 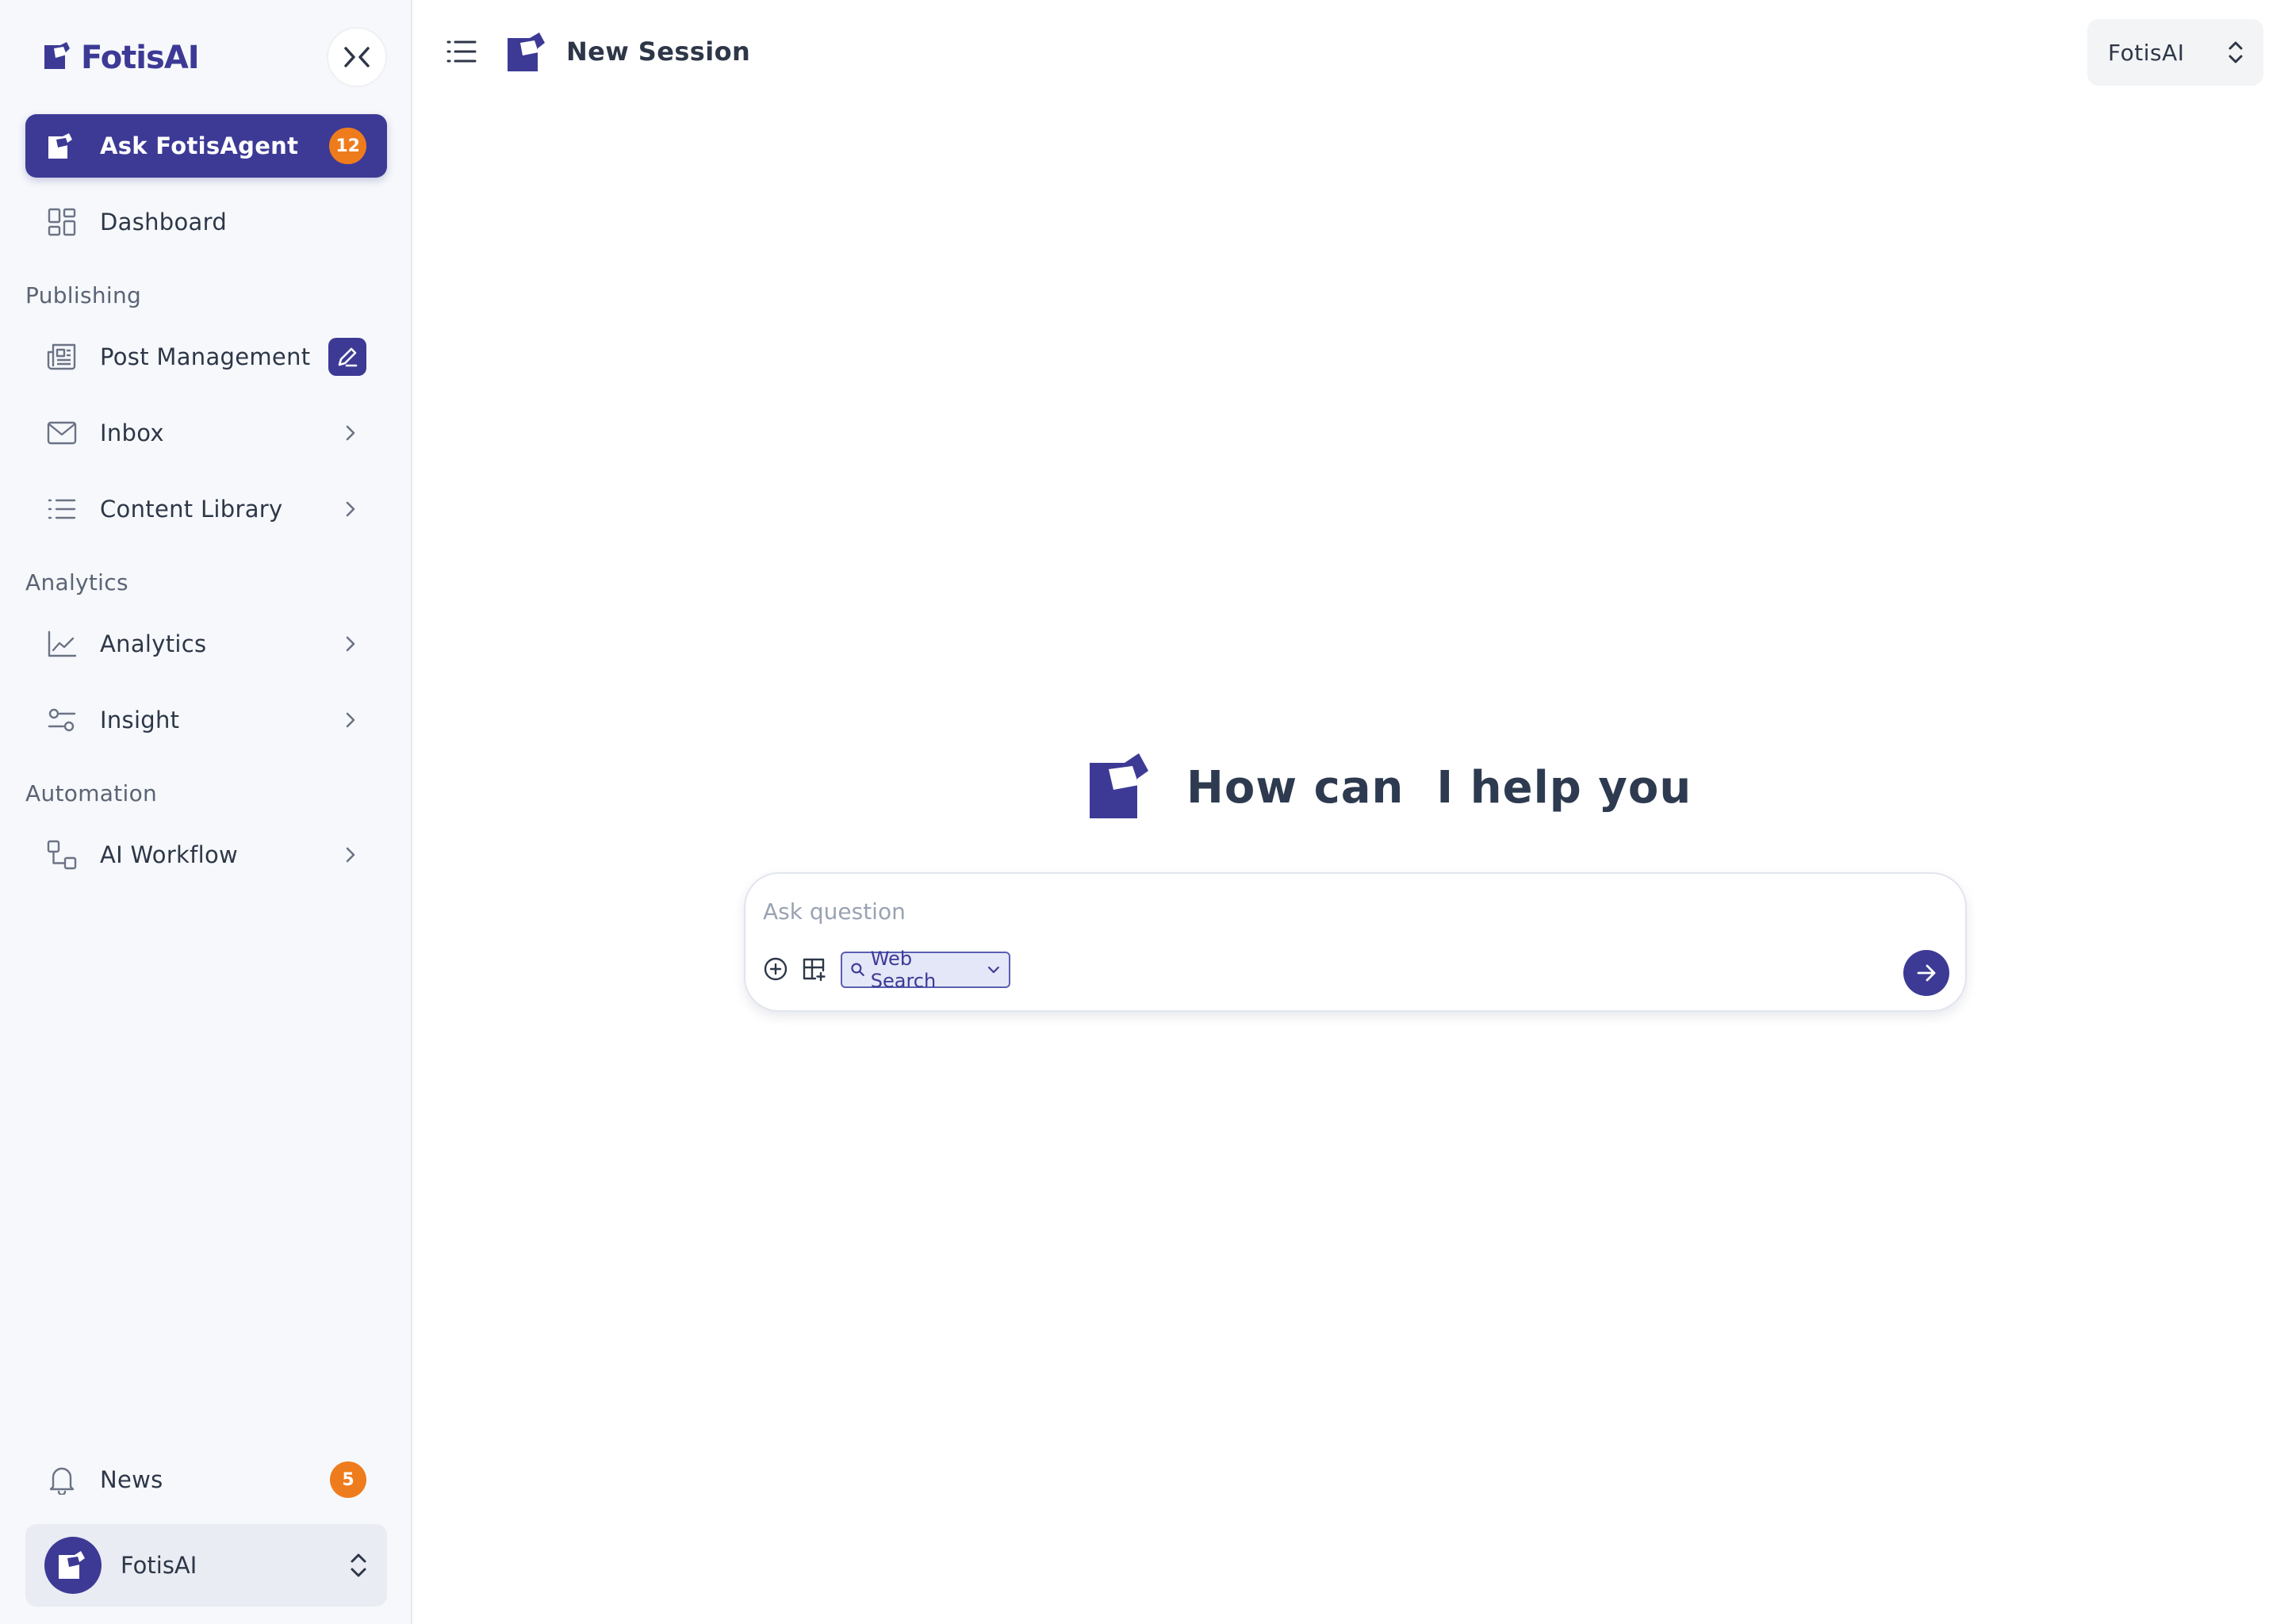 I want to click on session-title: New Session, so click(x=658, y=52).